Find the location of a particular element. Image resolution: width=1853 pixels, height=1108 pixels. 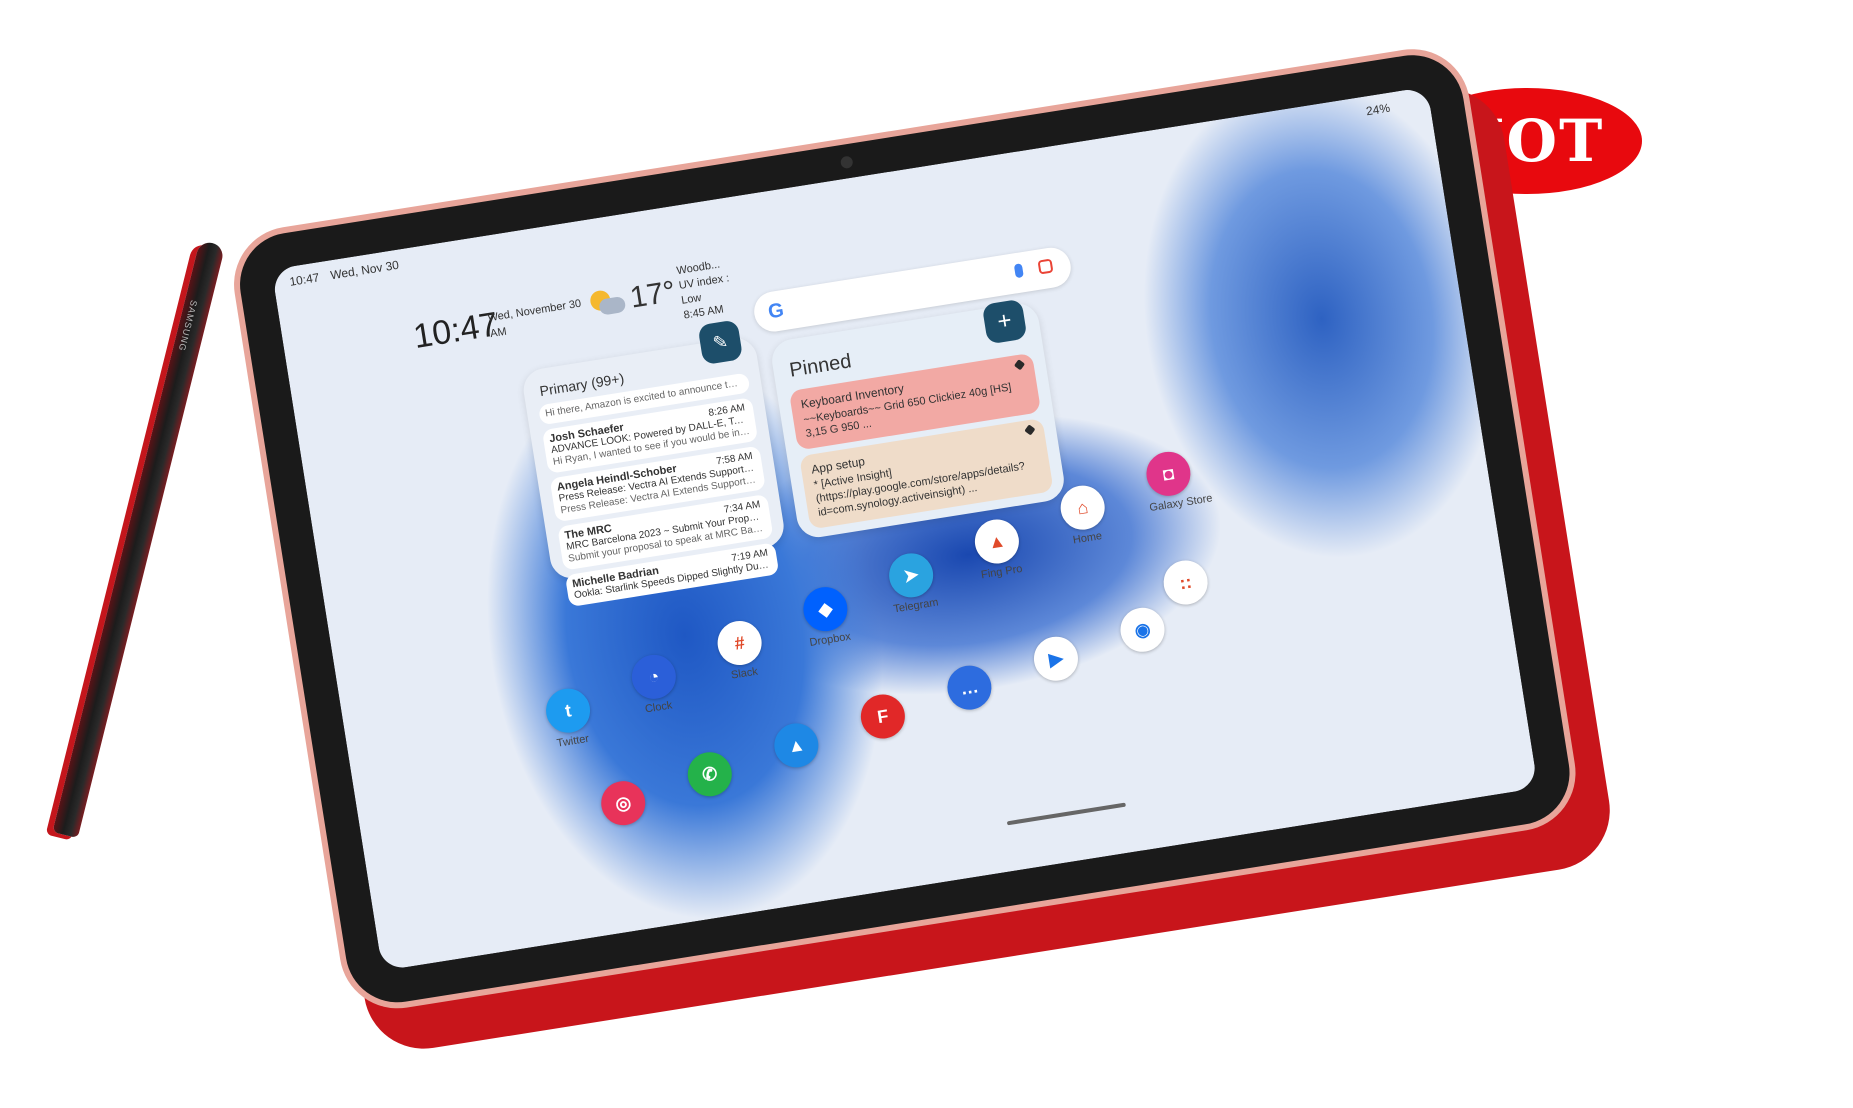

kiwi-icon: ▲ is located at coordinates (796, 745).